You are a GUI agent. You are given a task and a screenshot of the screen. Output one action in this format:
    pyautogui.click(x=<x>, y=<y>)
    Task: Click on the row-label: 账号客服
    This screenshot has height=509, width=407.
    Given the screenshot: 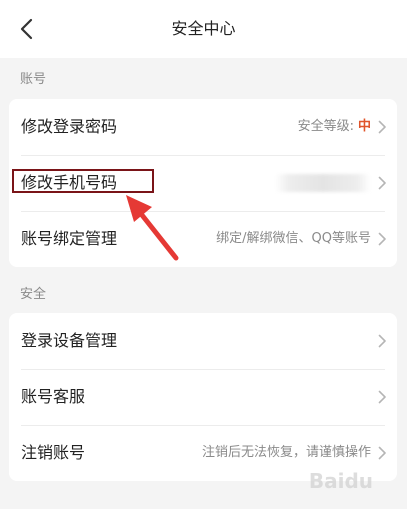 What is the action you would take?
    pyautogui.click(x=53, y=396)
    